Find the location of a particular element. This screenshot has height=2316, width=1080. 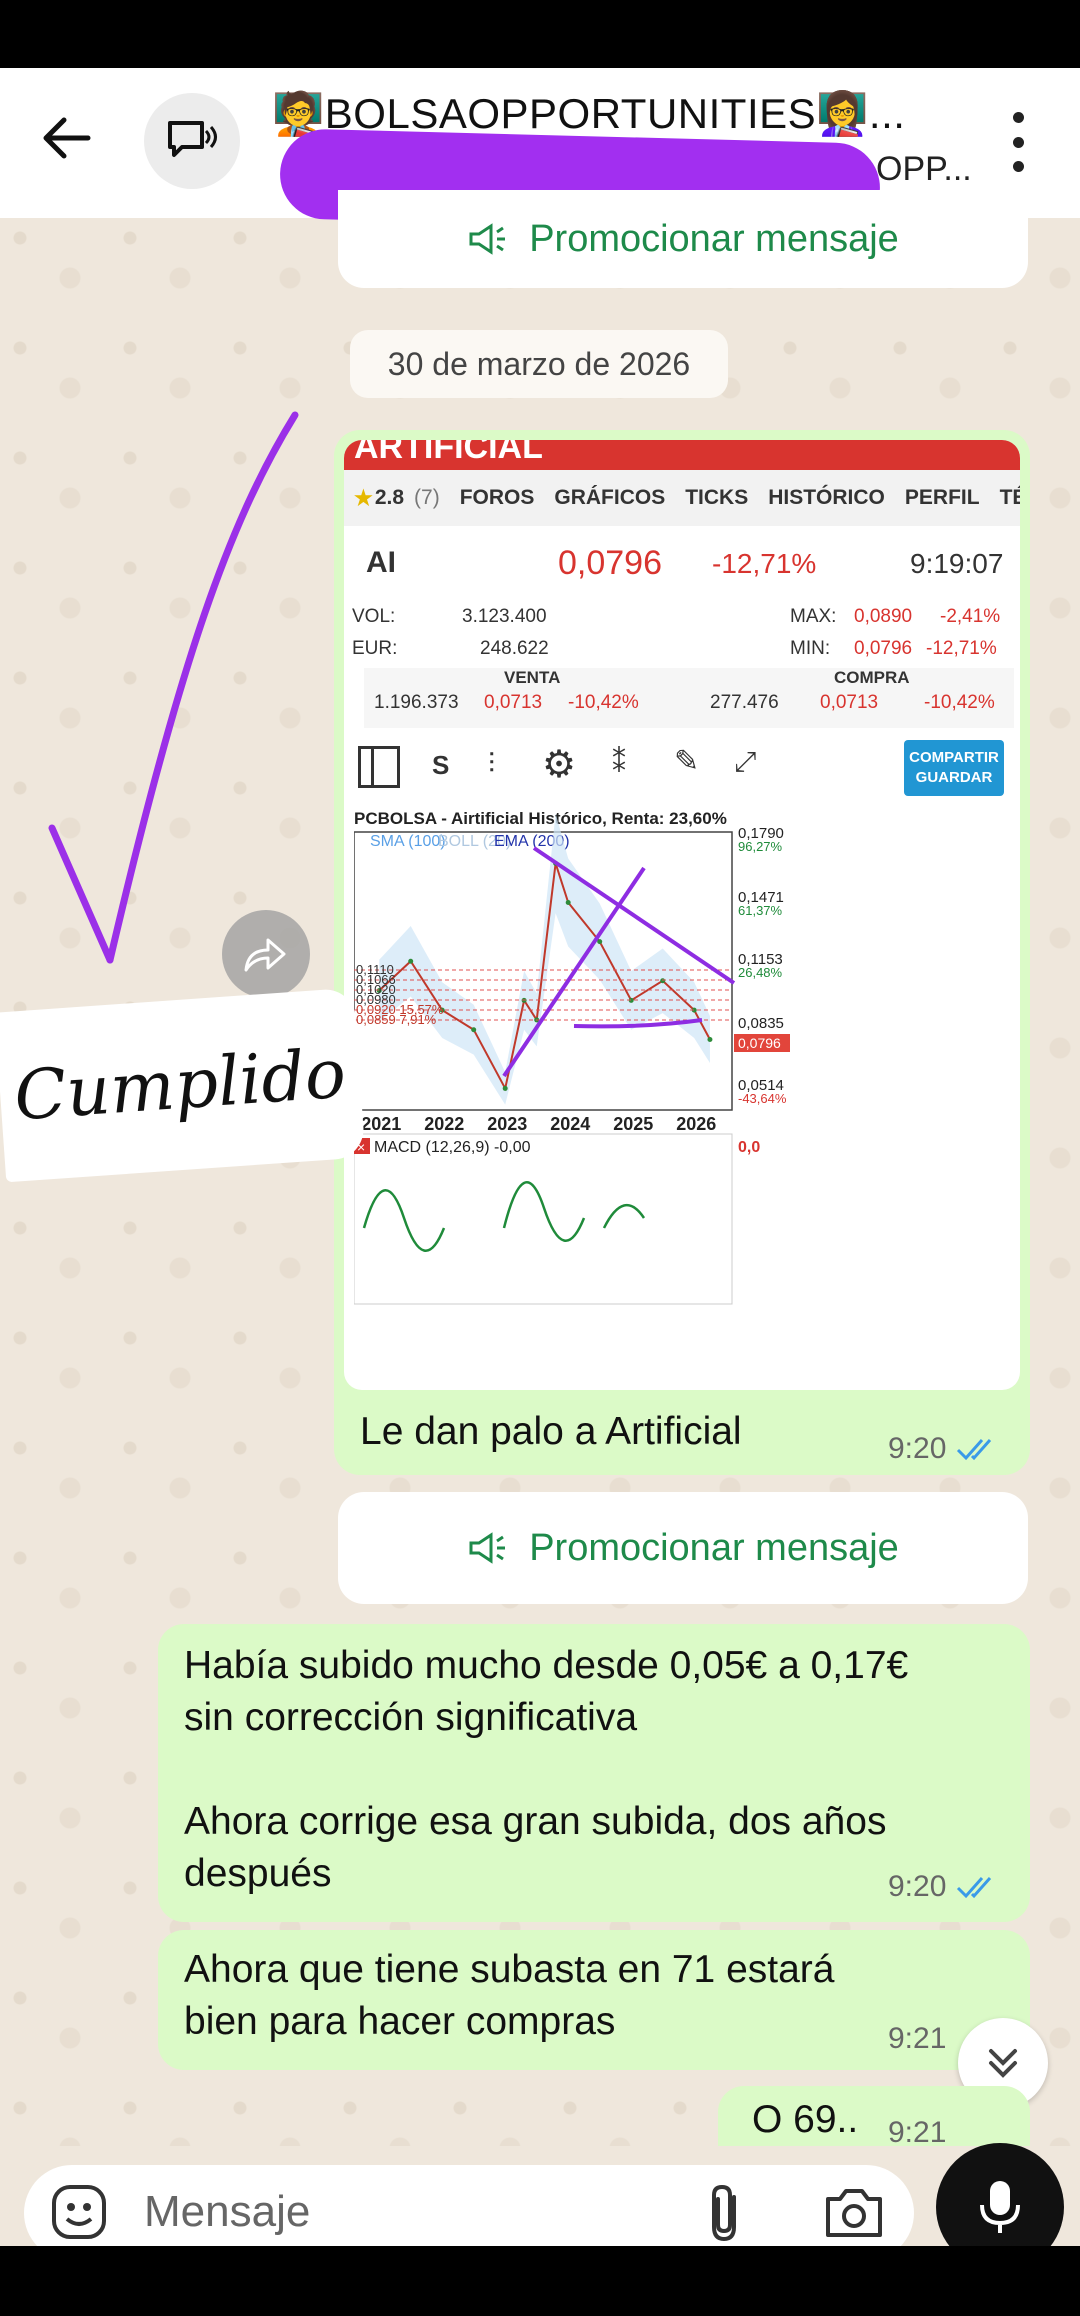

message-2-line-4: después is located at coordinates (258, 1873).